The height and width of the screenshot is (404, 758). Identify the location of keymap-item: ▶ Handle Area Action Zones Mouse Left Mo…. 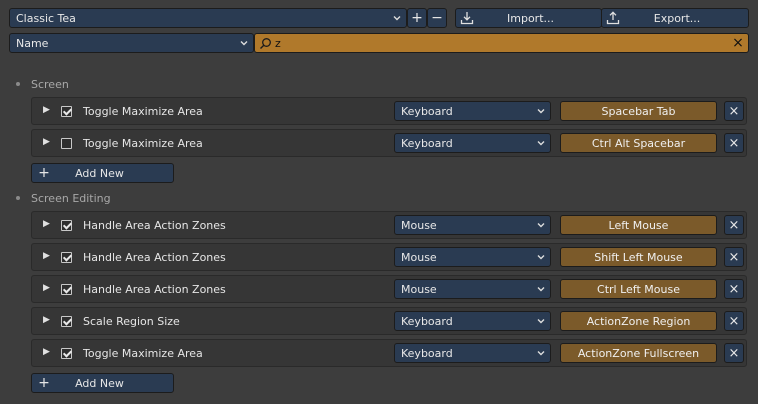
(389, 225).